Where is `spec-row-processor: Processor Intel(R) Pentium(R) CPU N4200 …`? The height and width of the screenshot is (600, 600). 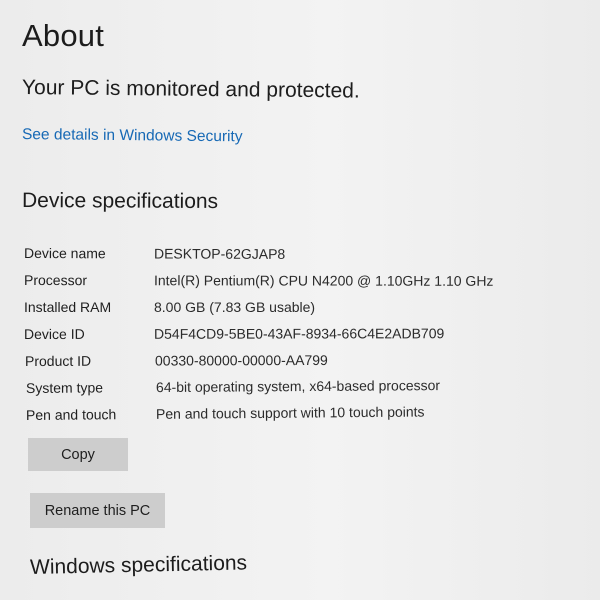
spec-row-processor: Processor Intel(R) Pentium(R) CPU N4200 … is located at coordinates (284, 280).